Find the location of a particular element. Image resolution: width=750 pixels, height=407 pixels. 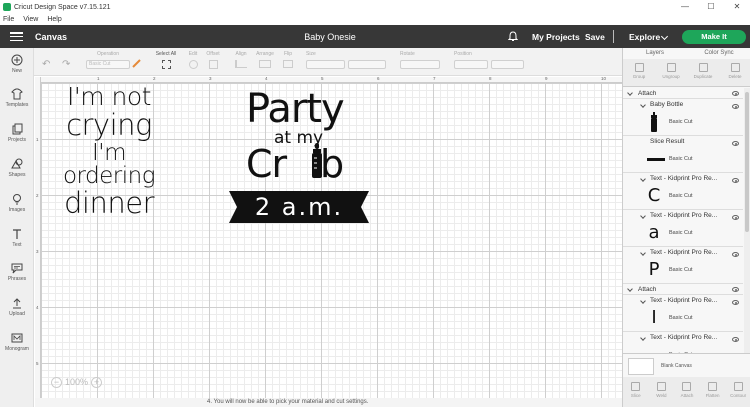

ruler-number: 5 is located at coordinates (322, 78).